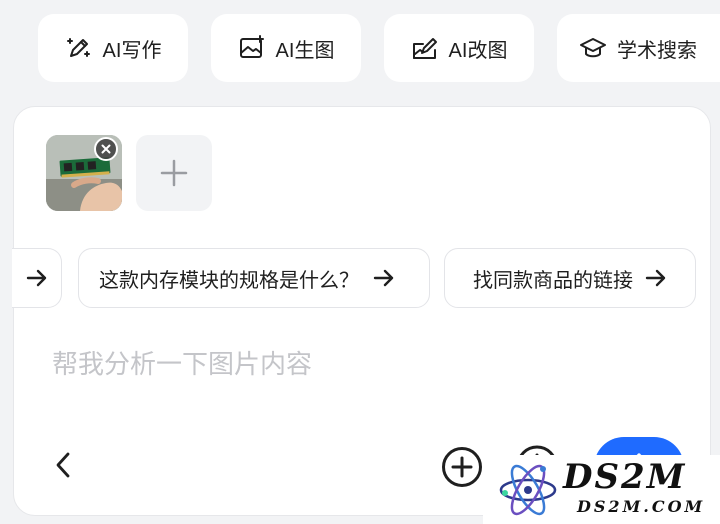 This screenshot has height=524, width=720. I want to click on ai-writing-button: AI写作, so click(113, 48).